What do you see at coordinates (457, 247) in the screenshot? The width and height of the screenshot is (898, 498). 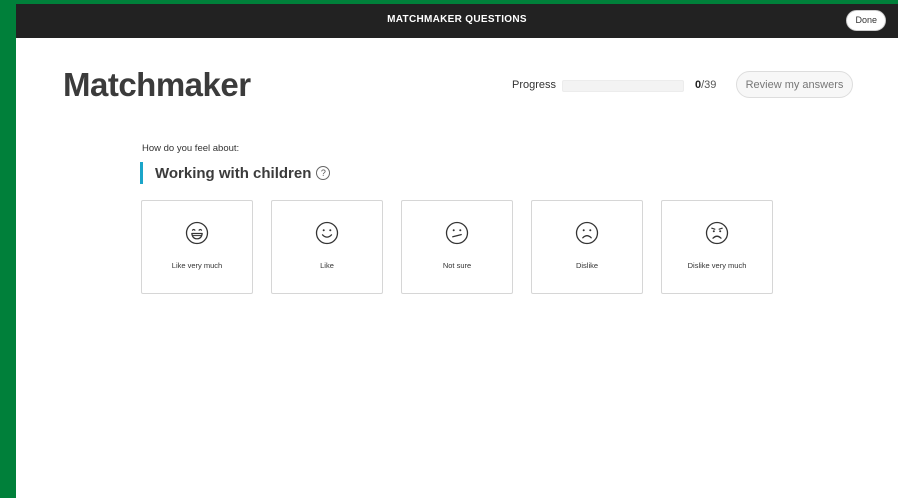 I see `option-not-sure: Not sure` at bounding box center [457, 247].